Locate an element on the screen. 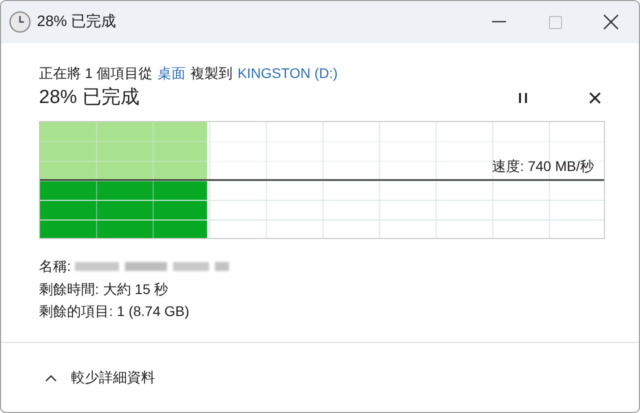  clock-icon is located at coordinates (20, 22).